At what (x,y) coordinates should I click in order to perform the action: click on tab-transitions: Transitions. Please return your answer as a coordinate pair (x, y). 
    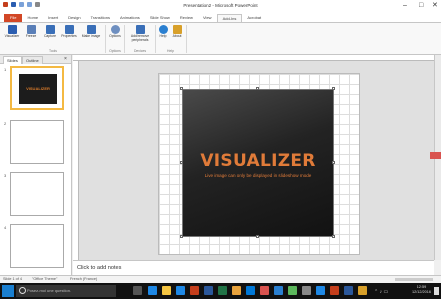
    Looking at the image, I should click on (100, 18).